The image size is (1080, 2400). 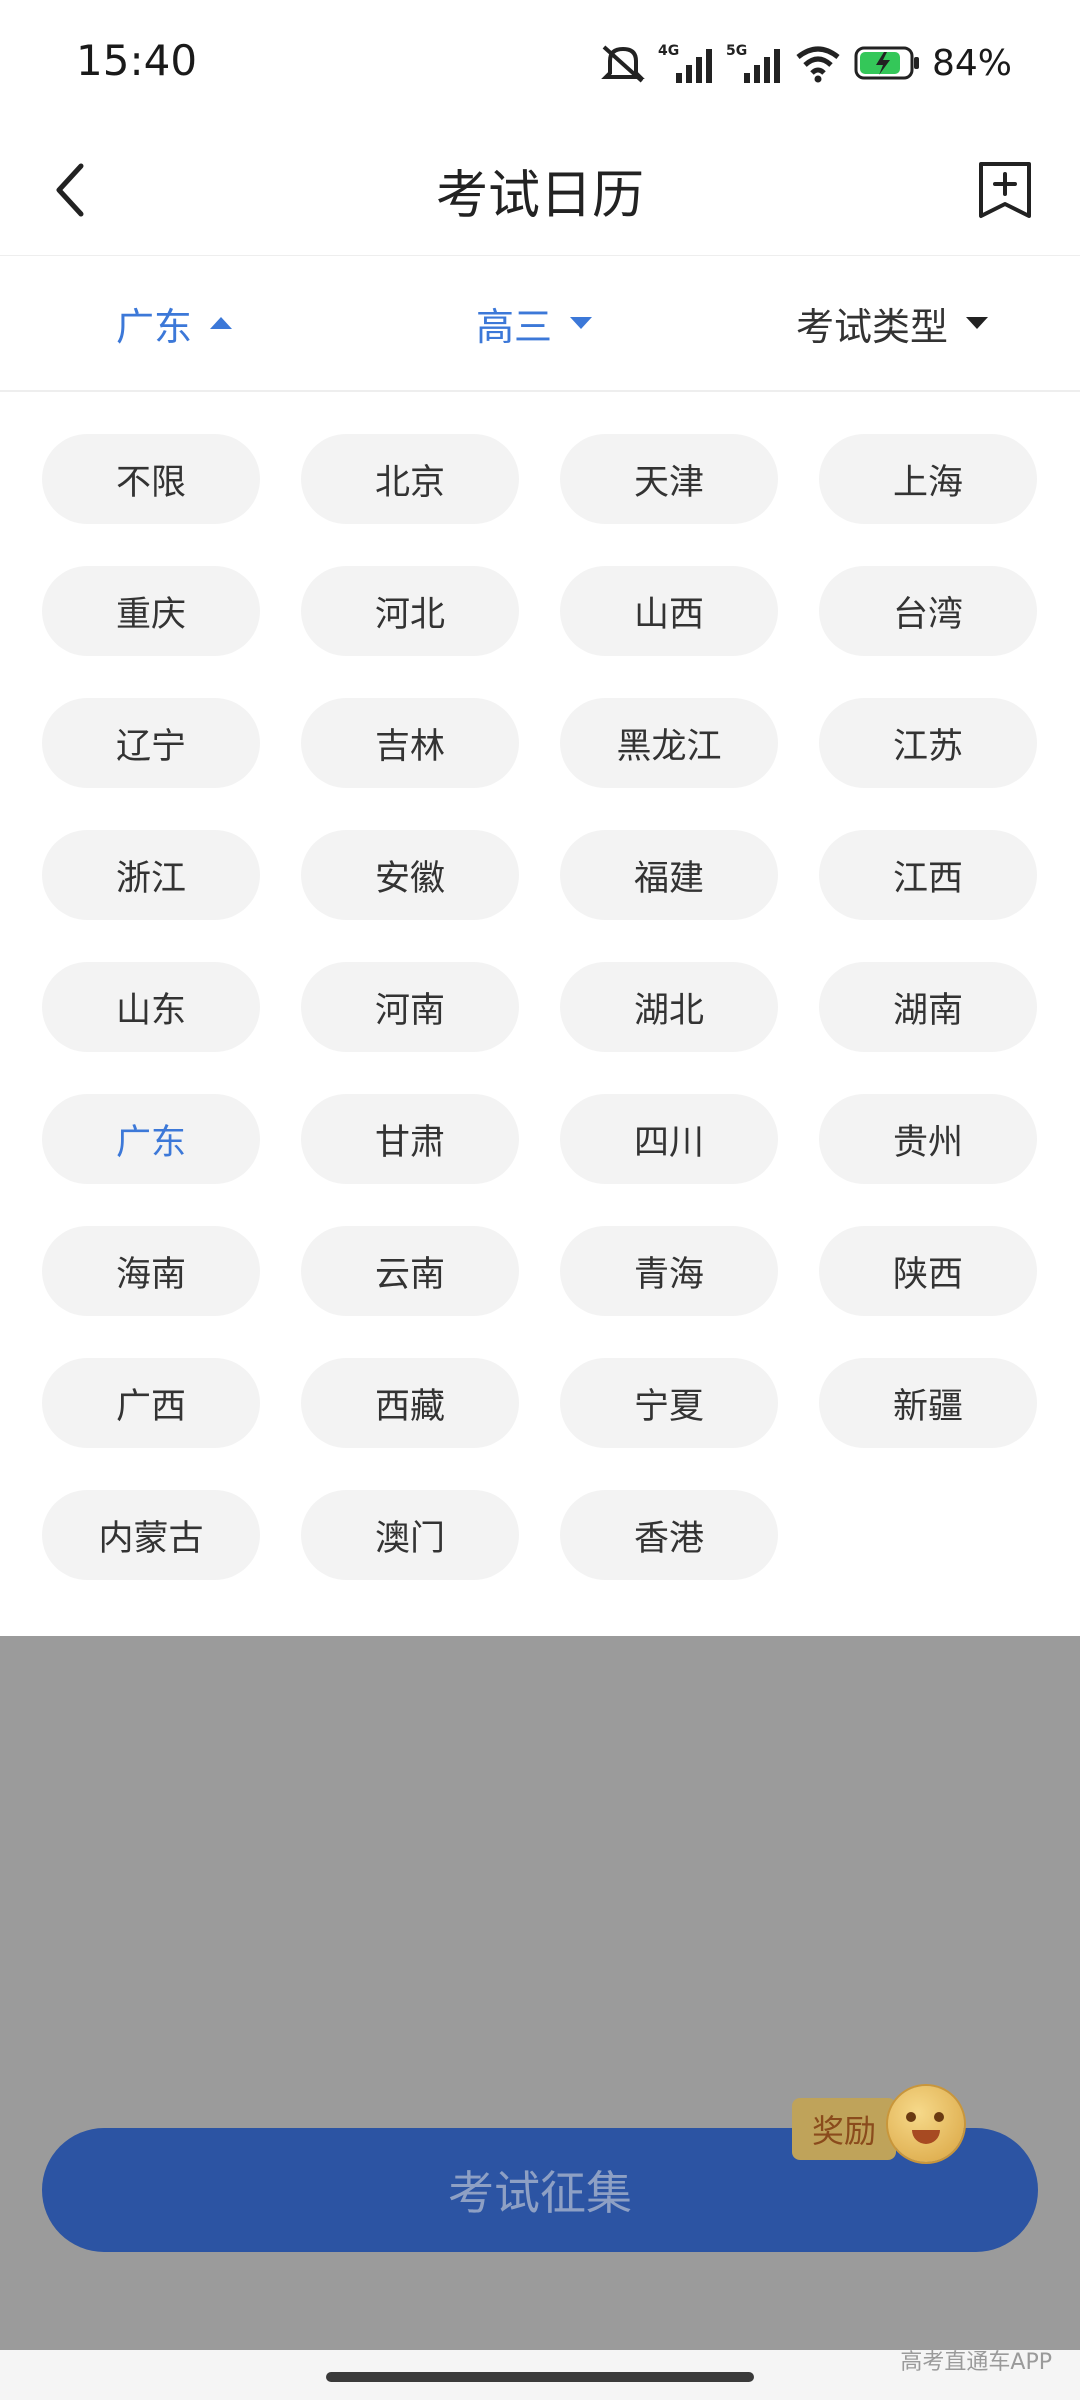 What do you see at coordinates (926, 2124) in the screenshot?
I see `smiley-icon` at bounding box center [926, 2124].